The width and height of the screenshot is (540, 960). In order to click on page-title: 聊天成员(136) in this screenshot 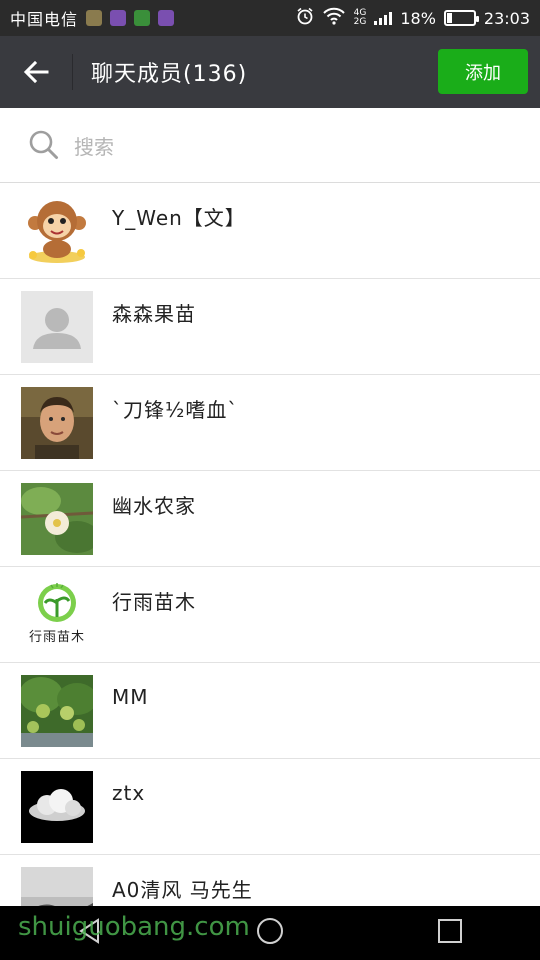, I will do `click(169, 74)`.